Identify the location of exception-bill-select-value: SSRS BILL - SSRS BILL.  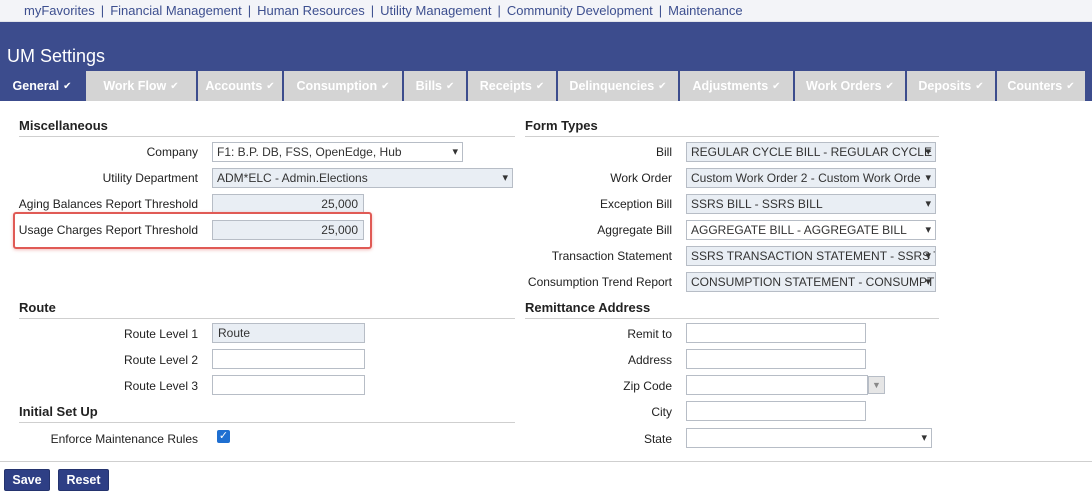
(757, 204).